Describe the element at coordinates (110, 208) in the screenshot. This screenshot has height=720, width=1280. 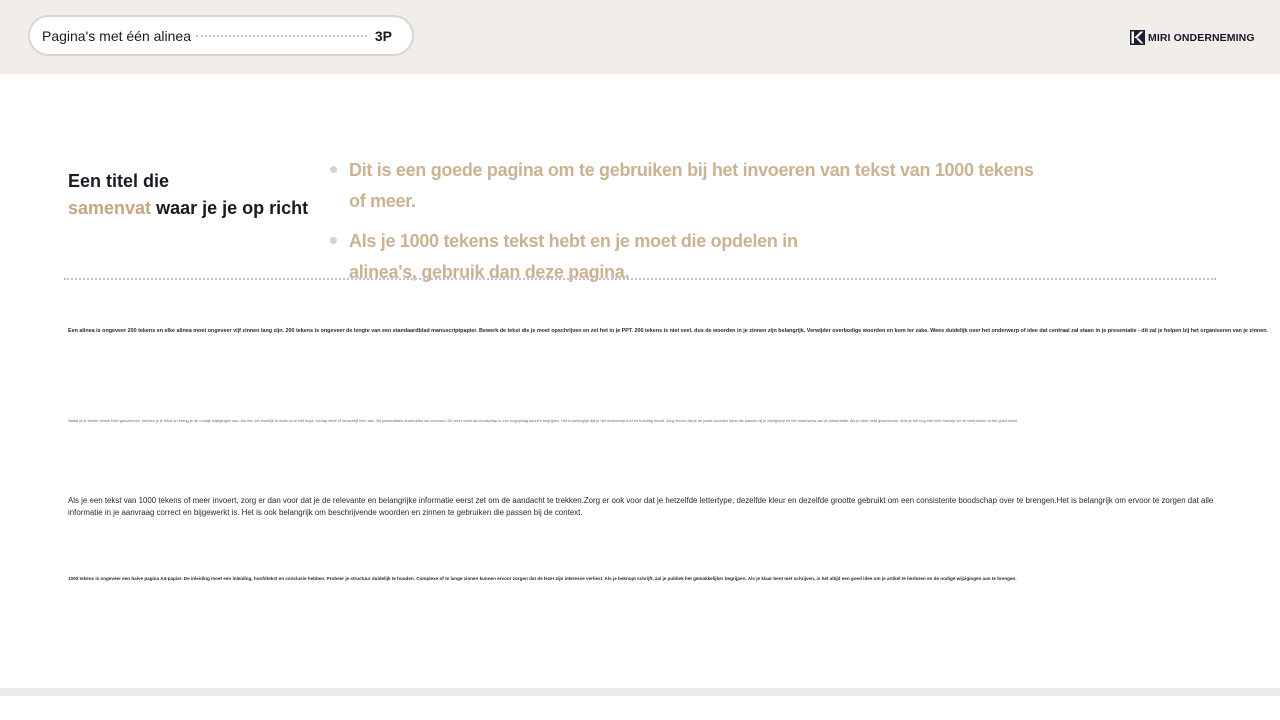
I see `title-accent: samenvat` at that location.